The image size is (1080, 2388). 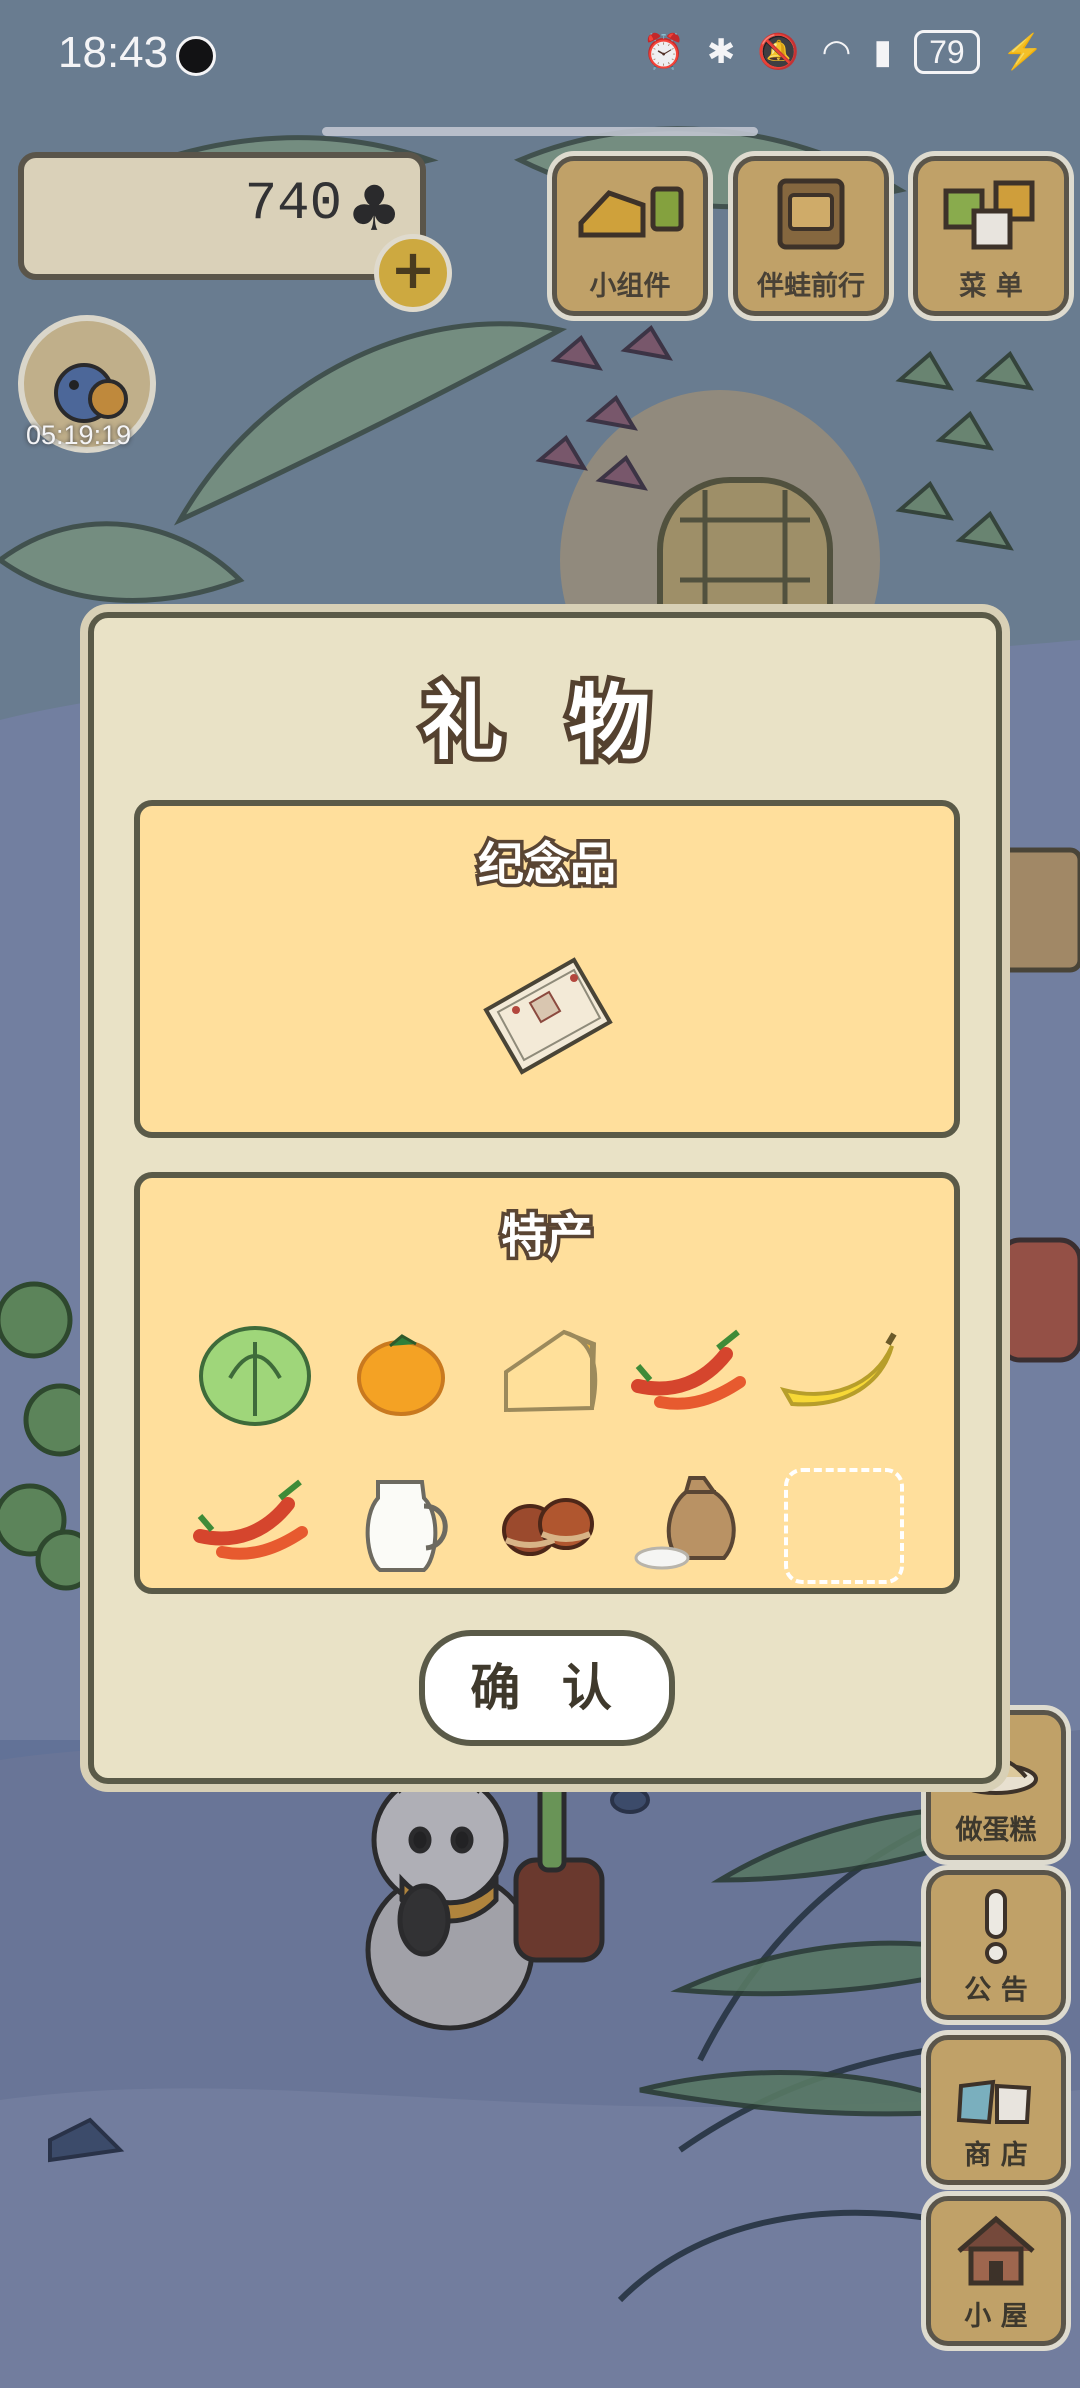 I want to click on cheese-icon, so click(x=551, y=1371).